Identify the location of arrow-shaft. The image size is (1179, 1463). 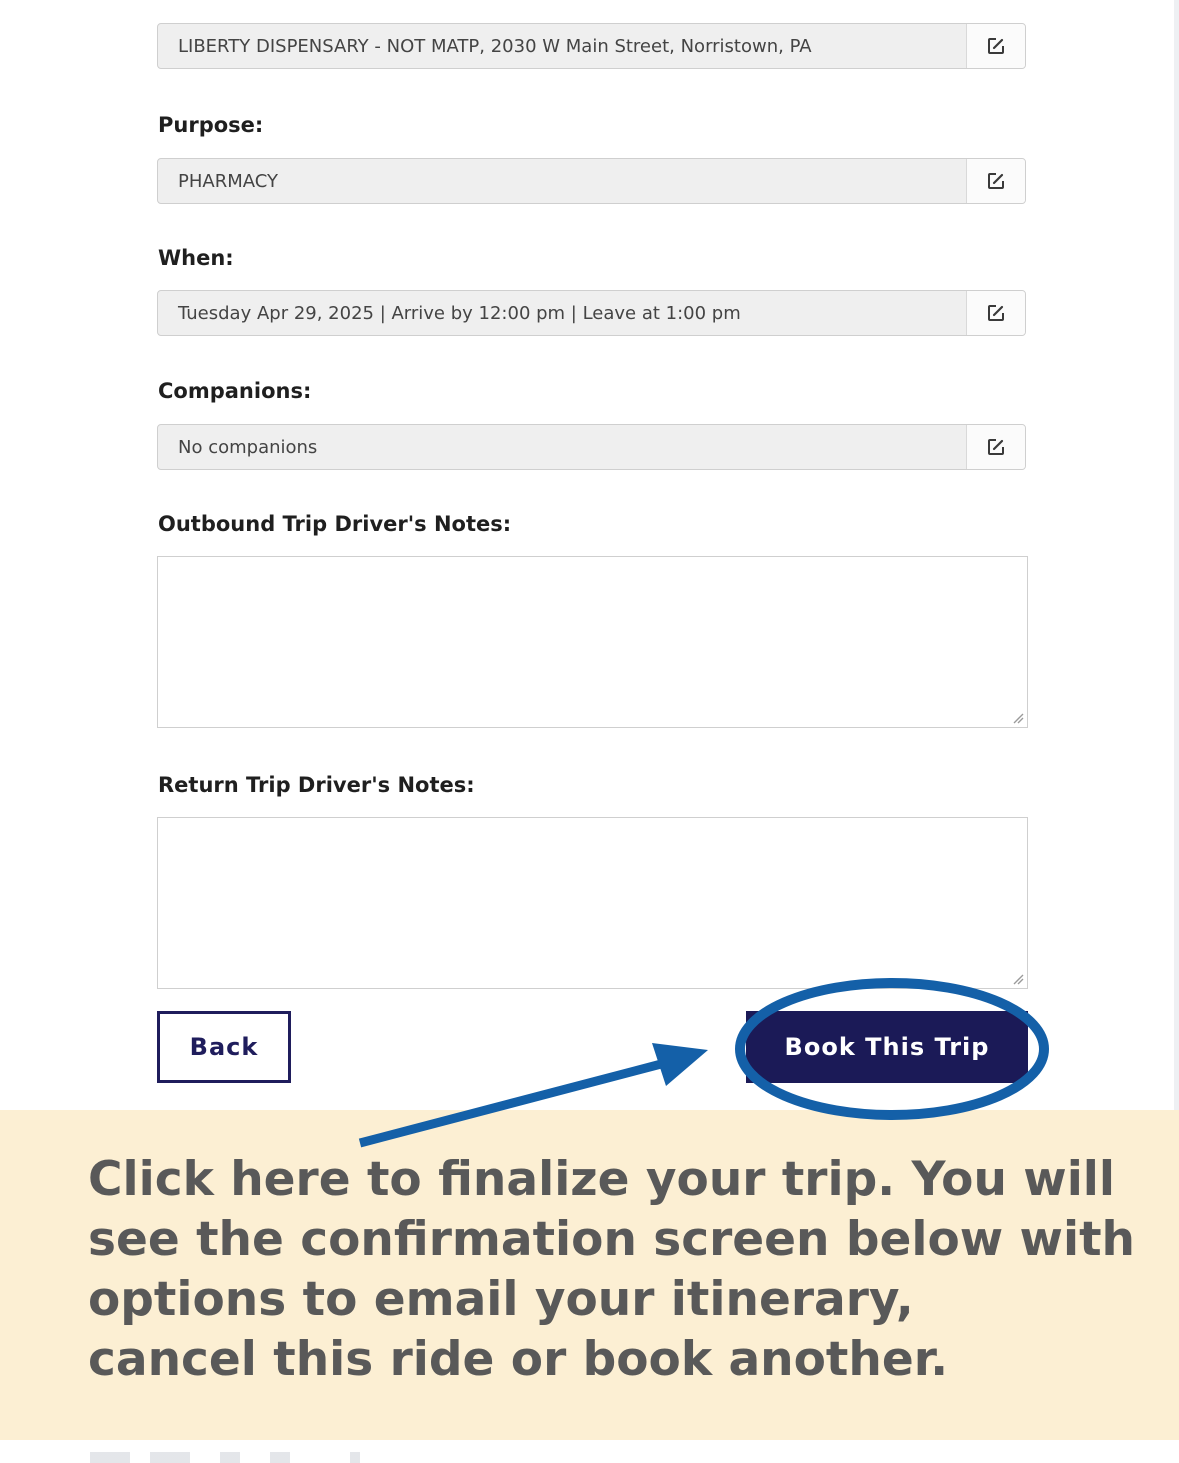
(512, 1103).